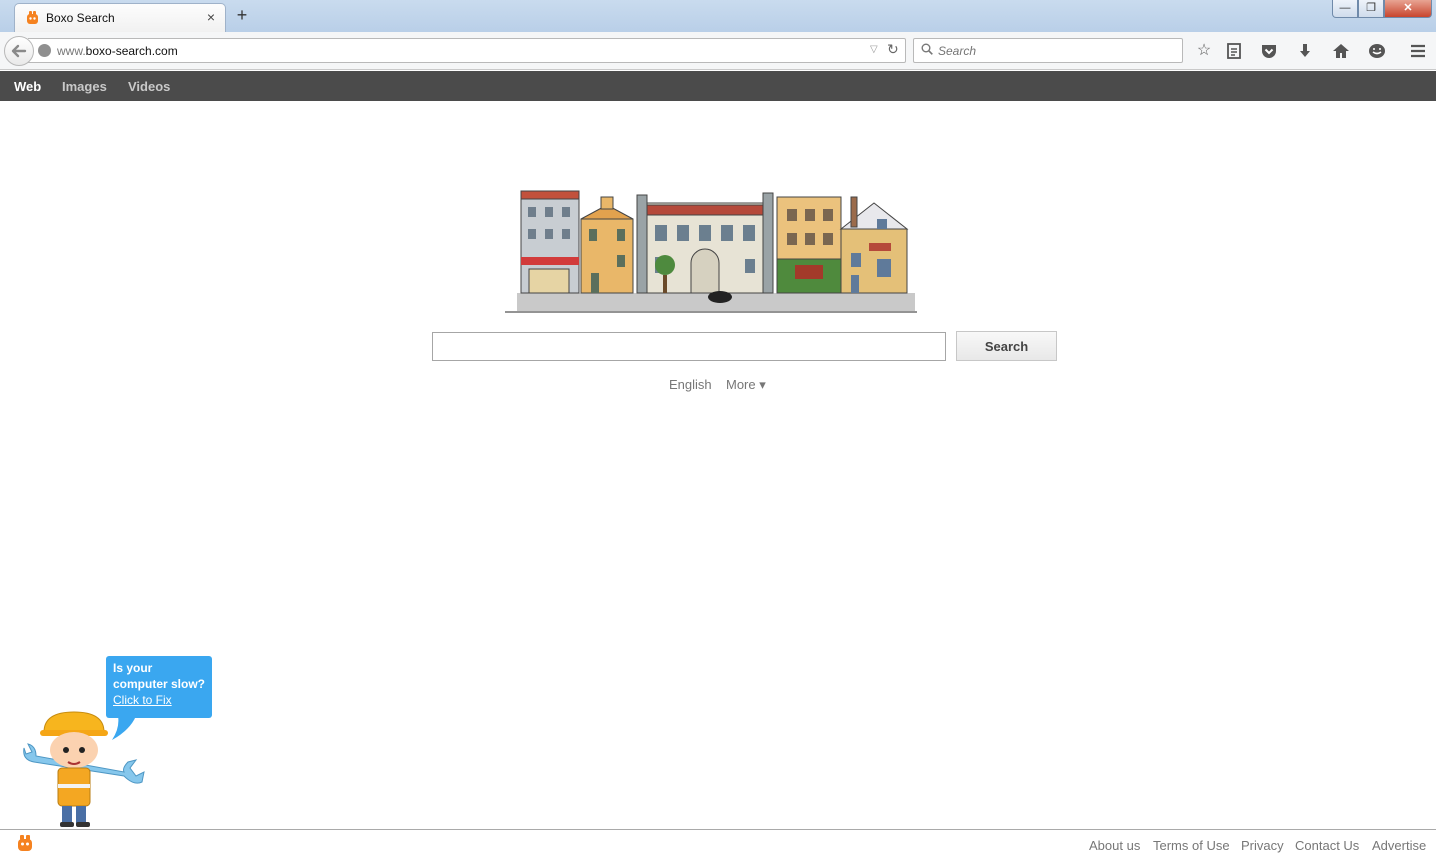 The width and height of the screenshot is (1436, 854). Describe the element at coordinates (893, 49) in the screenshot. I see `reload-icon: ↻` at that location.